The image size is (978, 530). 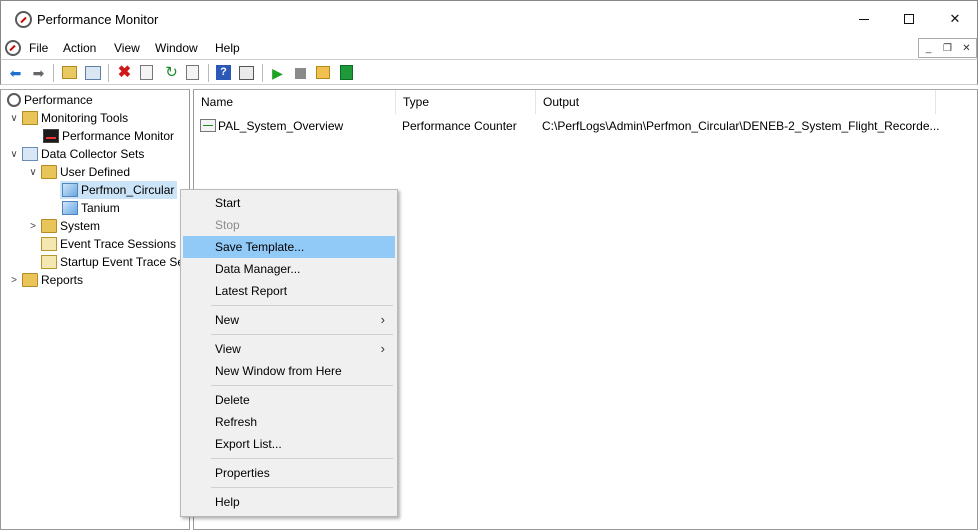 I want to click on menu-item-label: Stop, so click(x=227, y=225).